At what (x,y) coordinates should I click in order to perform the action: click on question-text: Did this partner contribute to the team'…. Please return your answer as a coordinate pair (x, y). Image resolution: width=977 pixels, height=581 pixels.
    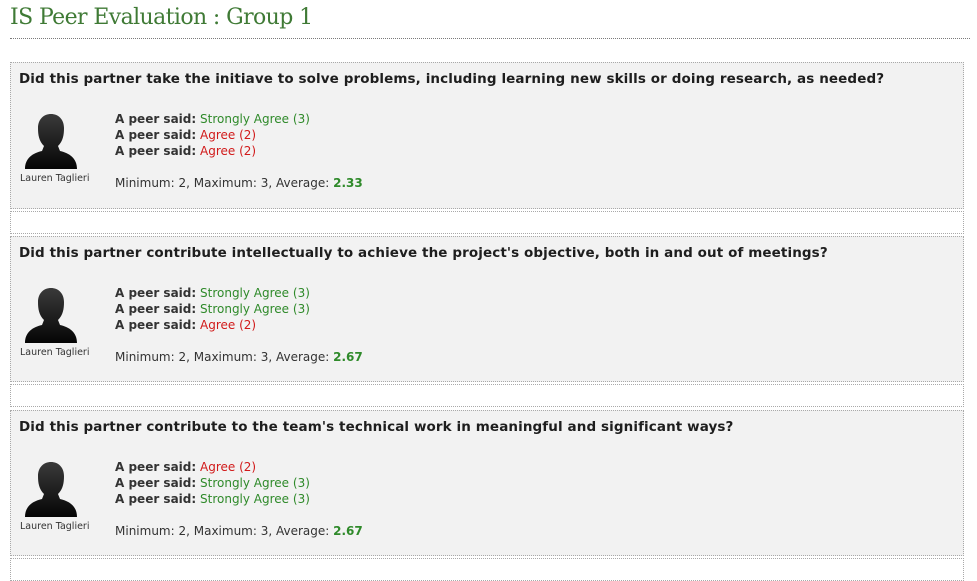
    Looking at the image, I should click on (376, 427).